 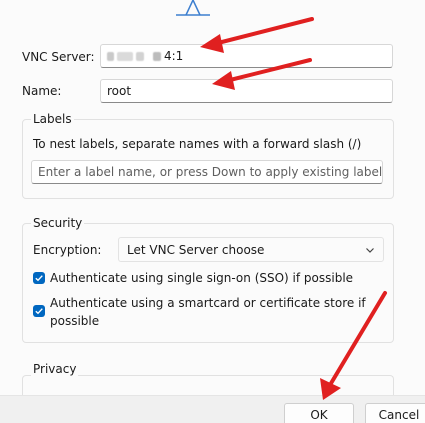 What do you see at coordinates (174, 56) in the screenshot?
I see `vnc-server-value: 4:1` at bounding box center [174, 56].